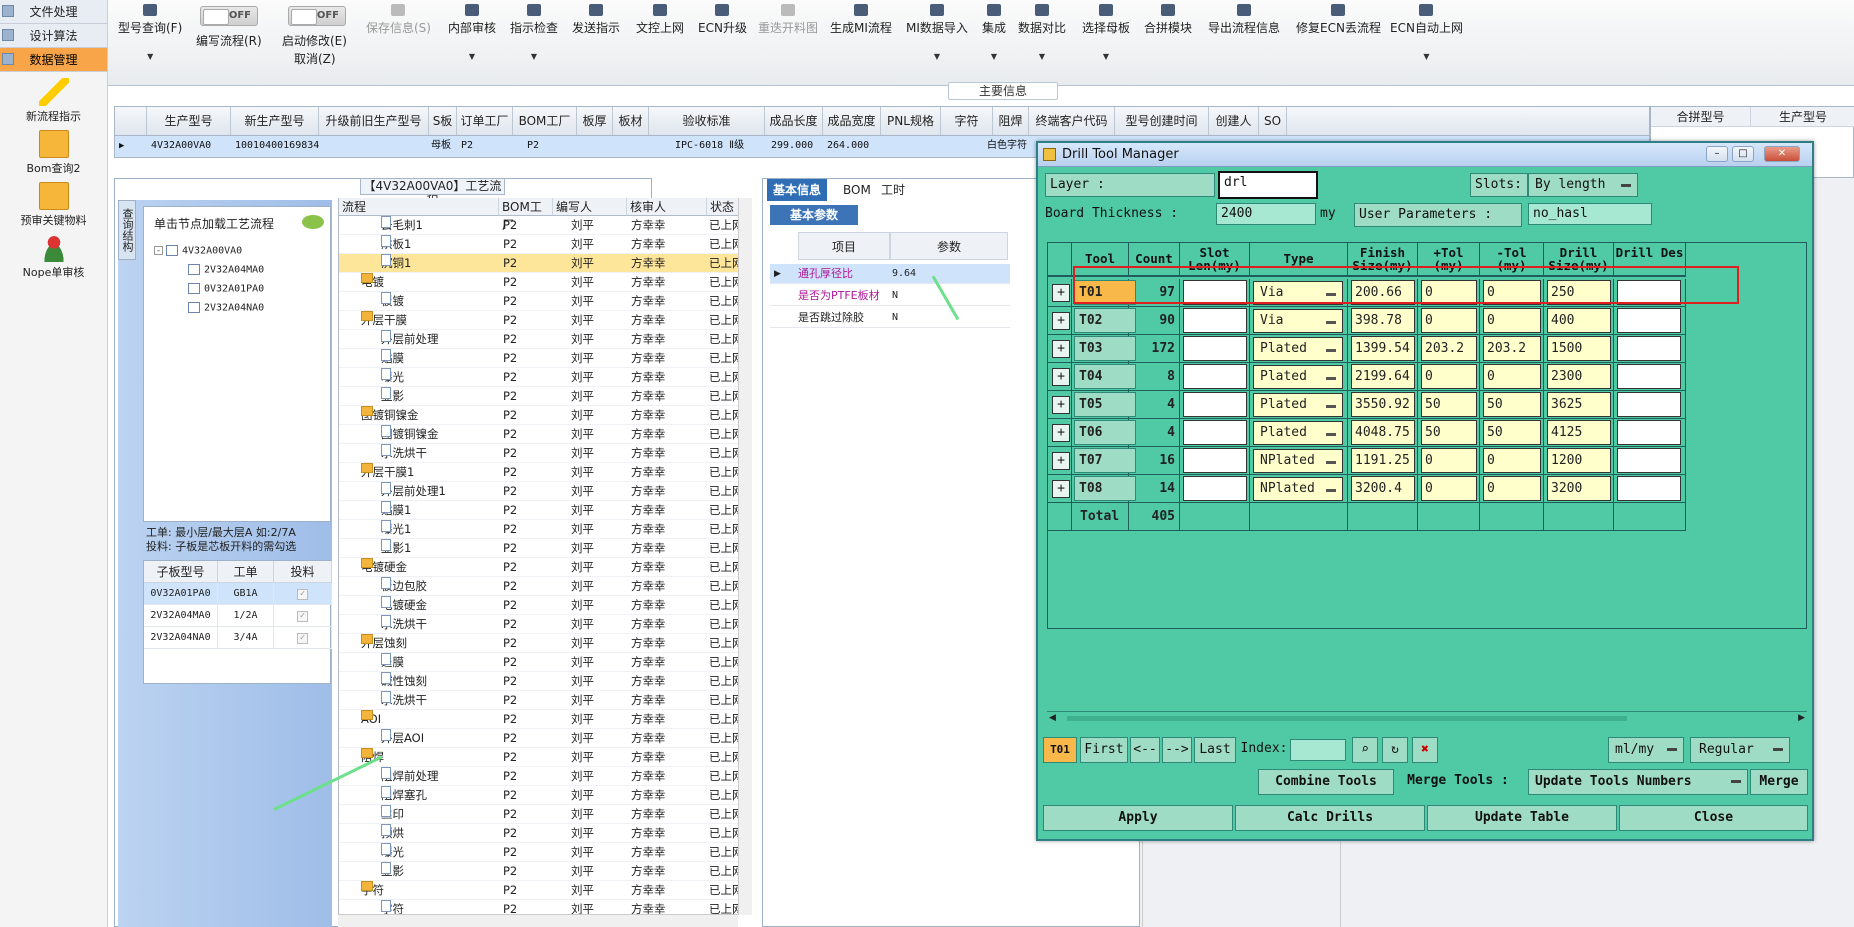 The image size is (1854, 927). Describe the element at coordinates (53, 101) in the screenshot. I see `nav-item-new-flow: 新流程指示` at that location.